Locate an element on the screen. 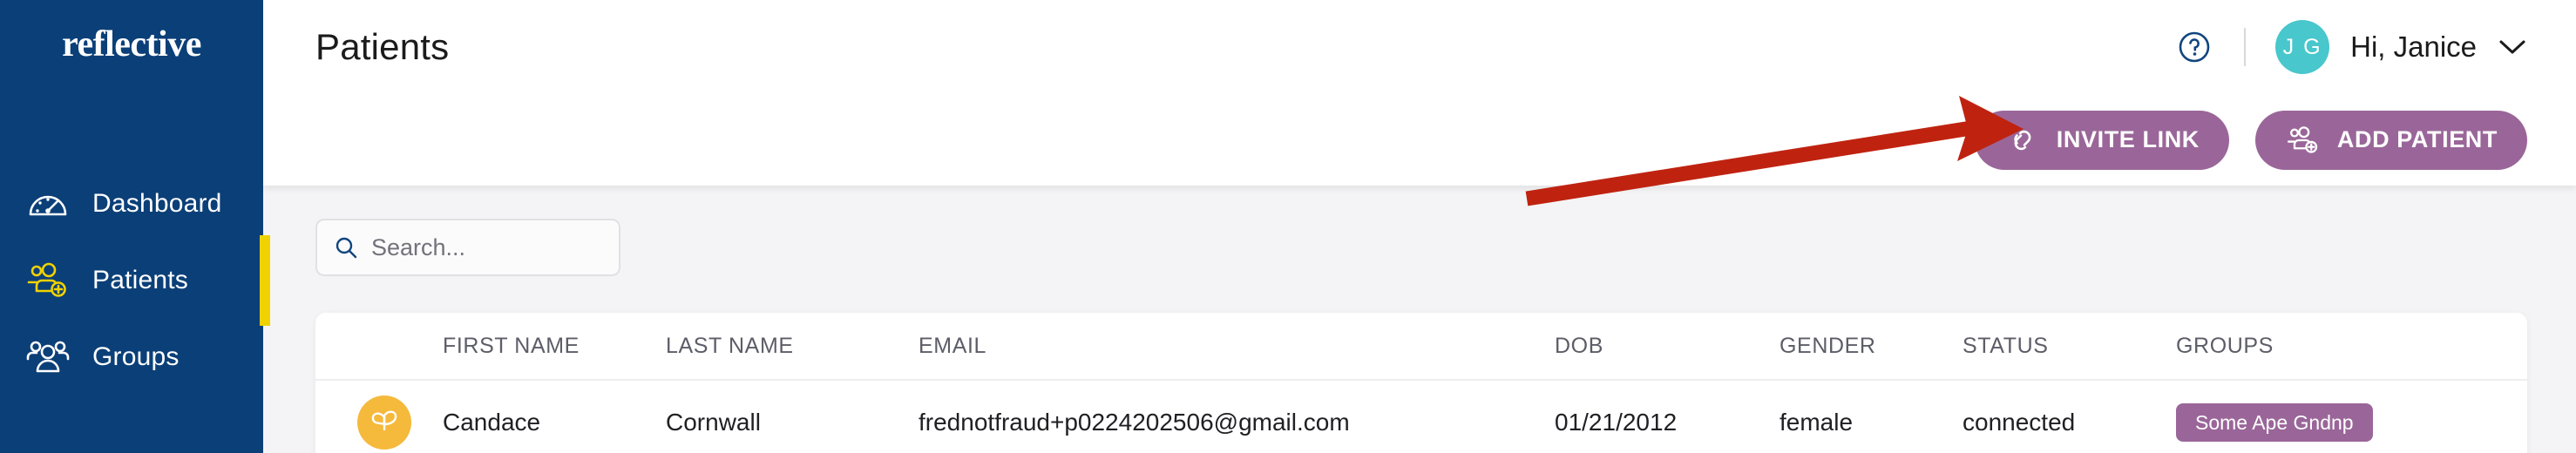  brand-logo: reflective is located at coordinates (132, 44).